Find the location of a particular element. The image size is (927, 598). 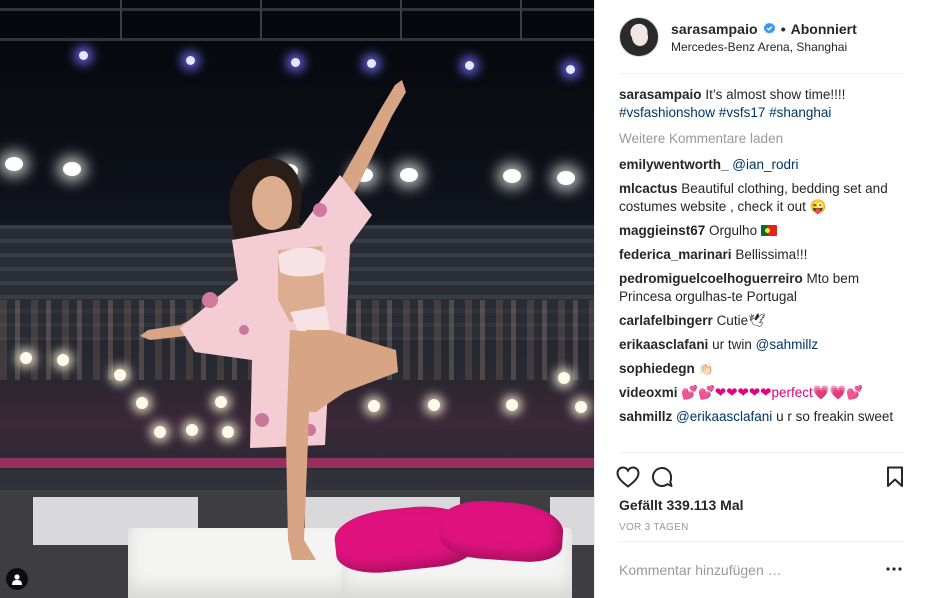

more-options-icon is located at coordinates (894, 569).